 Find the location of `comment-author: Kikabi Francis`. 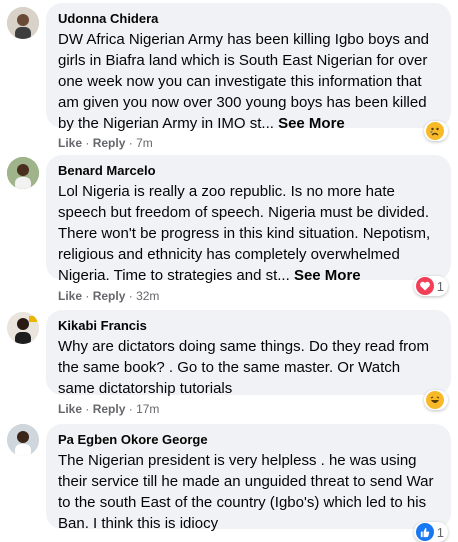

comment-author: Kikabi Francis is located at coordinates (248, 325).